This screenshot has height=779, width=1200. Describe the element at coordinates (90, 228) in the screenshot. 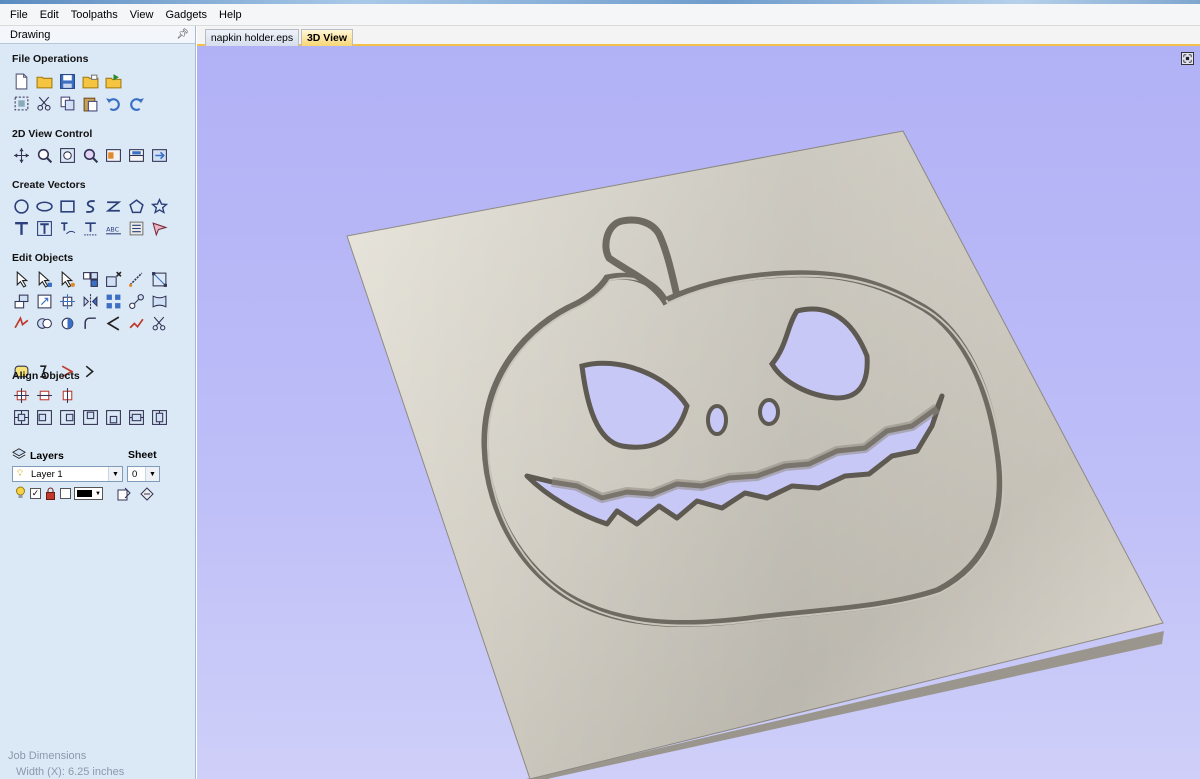

I see `text-arc-icon` at that location.